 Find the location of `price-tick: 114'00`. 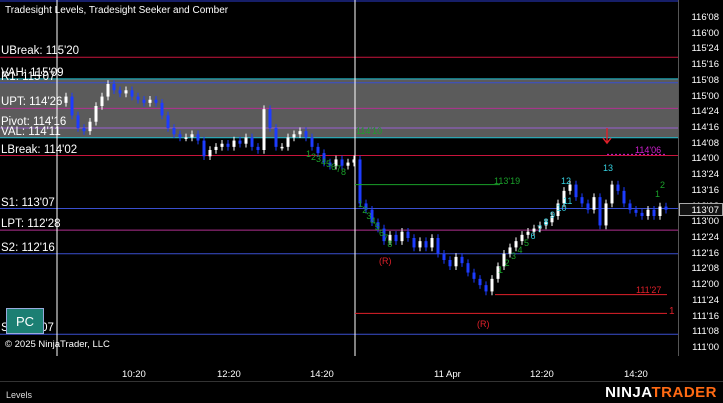

price-tick: 114'00 is located at coordinates (705, 159).